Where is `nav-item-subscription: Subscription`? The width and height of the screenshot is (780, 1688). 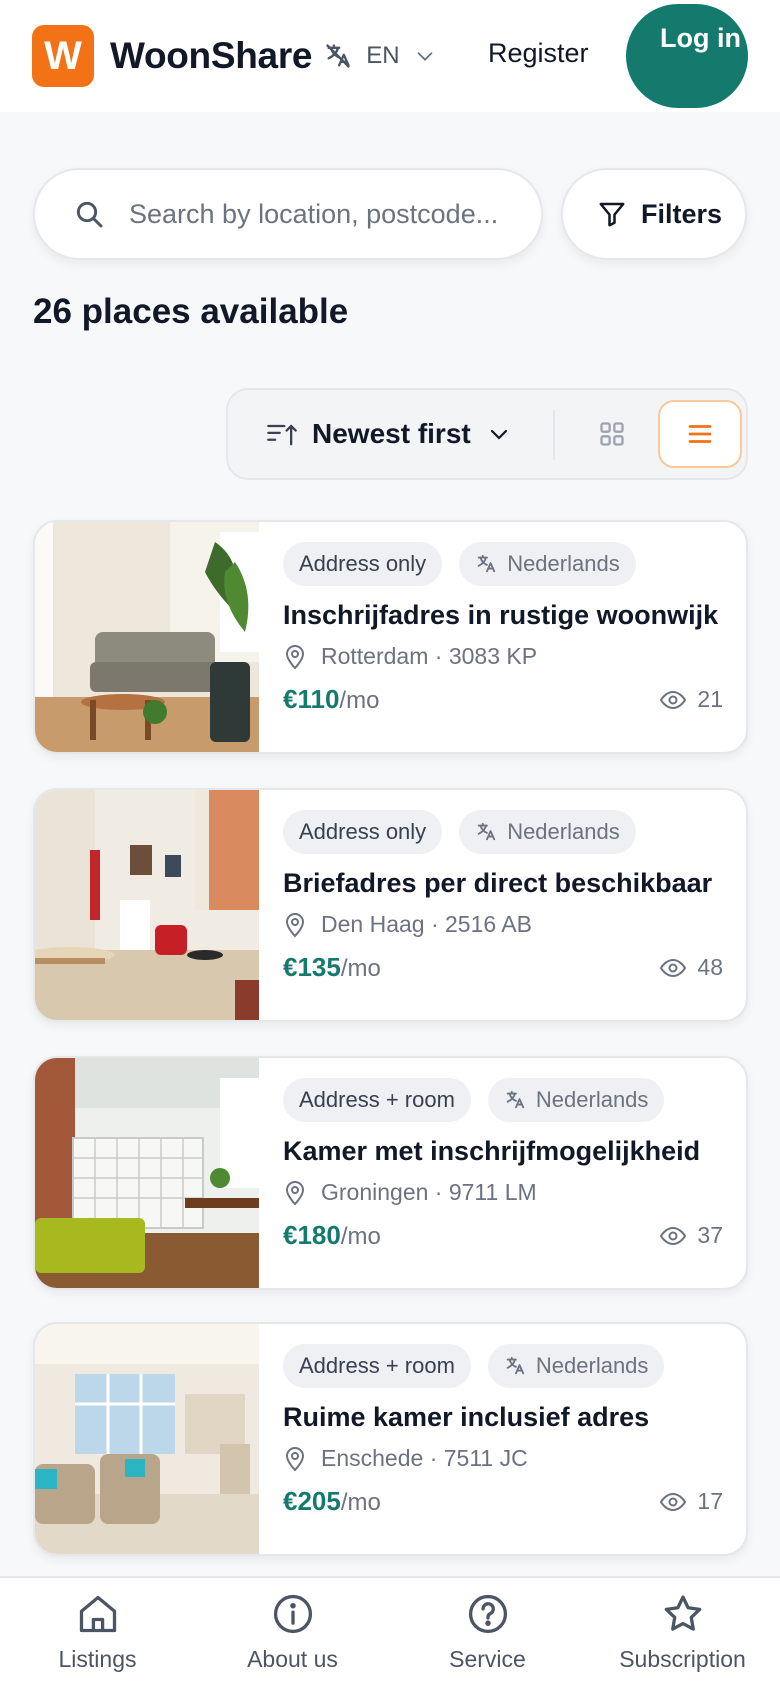
nav-item-subscription: Subscription is located at coordinates (682, 1633).